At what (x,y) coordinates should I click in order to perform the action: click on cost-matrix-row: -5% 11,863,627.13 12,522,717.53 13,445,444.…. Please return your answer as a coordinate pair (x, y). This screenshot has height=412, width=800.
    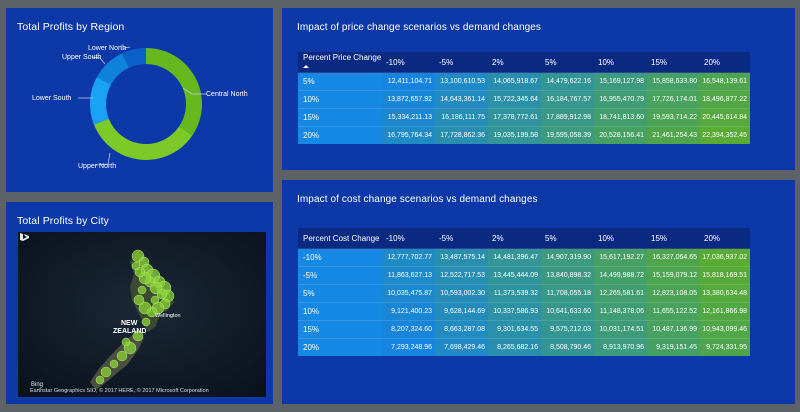
    Looking at the image, I should click on (524, 275).